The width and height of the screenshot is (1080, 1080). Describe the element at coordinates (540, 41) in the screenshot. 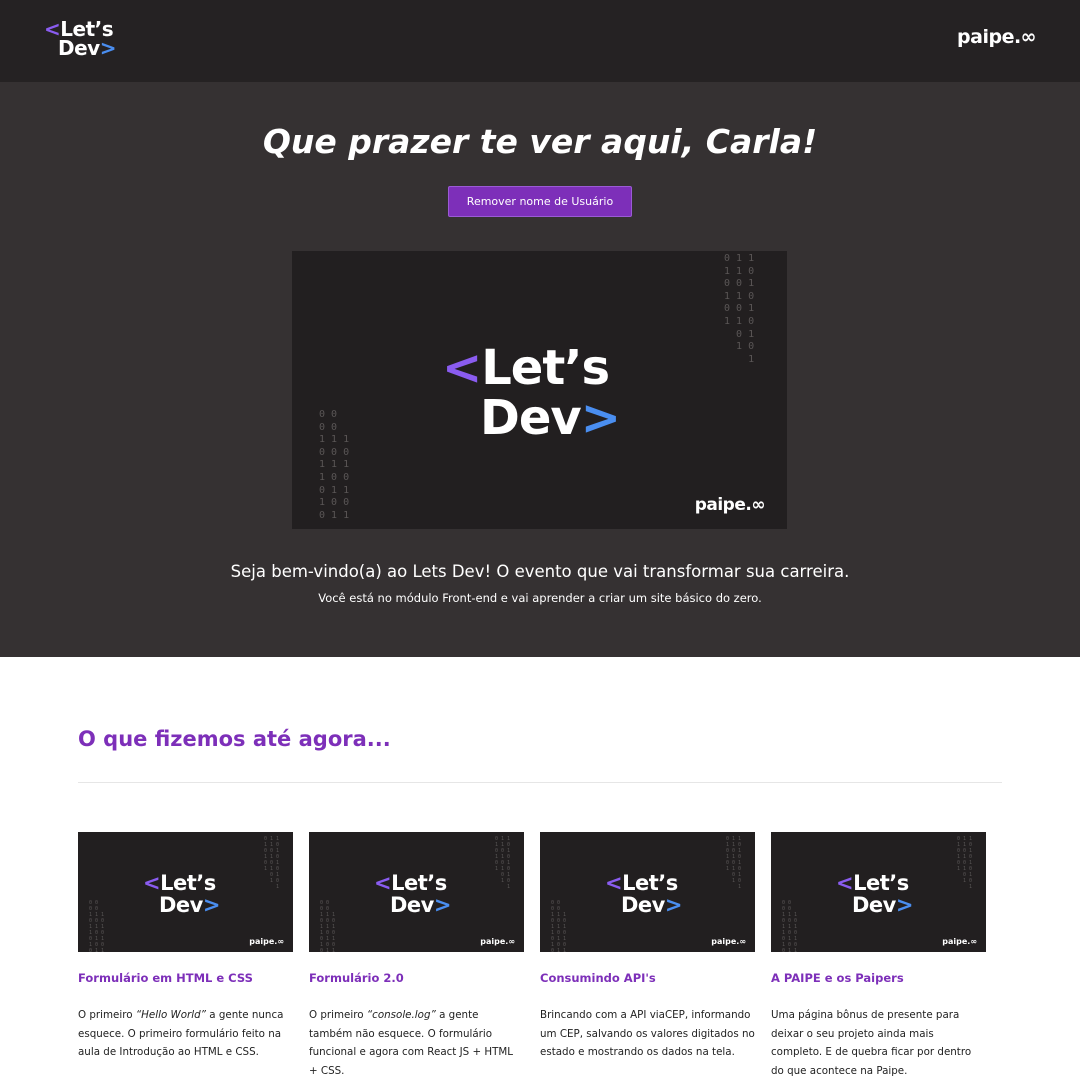

I see `top-bar: <Let’s Dev> paipe.∞` at that location.